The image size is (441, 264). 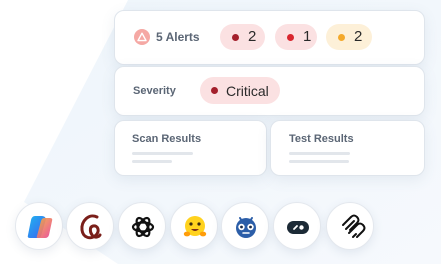 What do you see at coordinates (321, 139) in the screenshot?
I see `test-results-title: Test Results` at bounding box center [321, 139].